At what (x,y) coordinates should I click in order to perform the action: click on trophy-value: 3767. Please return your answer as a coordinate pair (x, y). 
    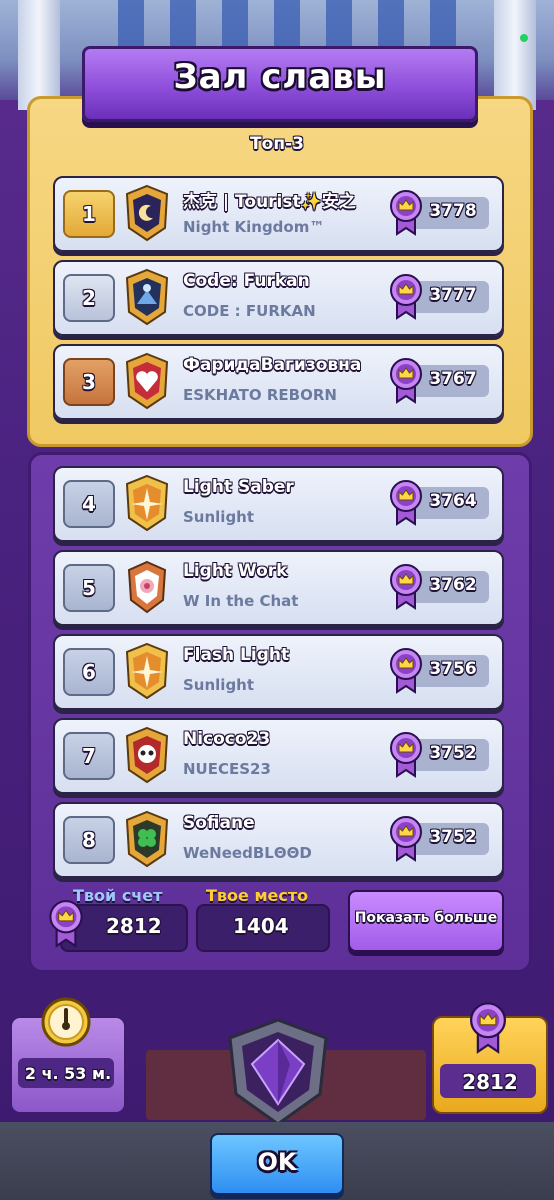
    Looking at the image, I should click on (453, 379).